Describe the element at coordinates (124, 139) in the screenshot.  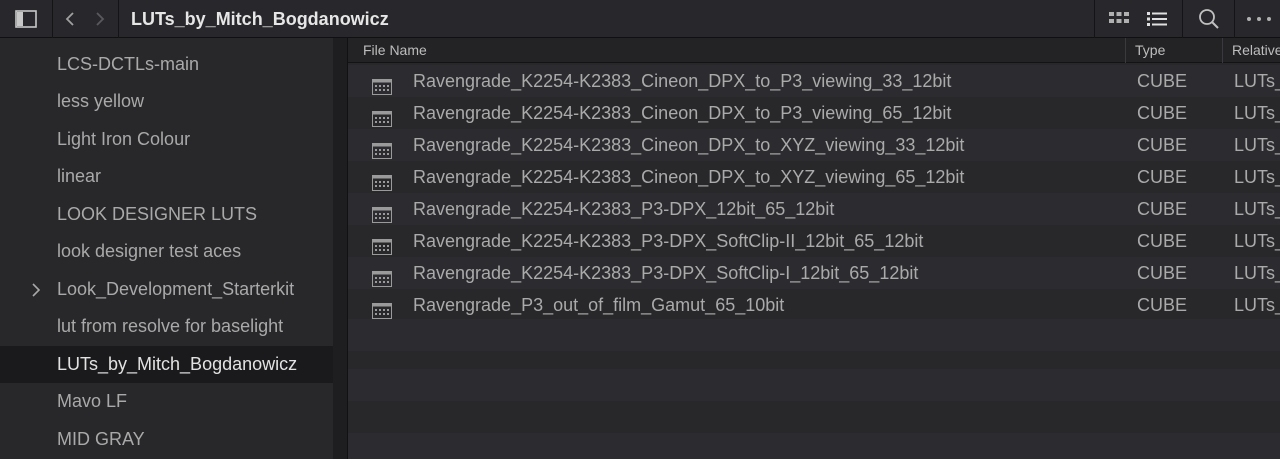
I see `sidebar-item-label: Light Iron Colour` at that location.